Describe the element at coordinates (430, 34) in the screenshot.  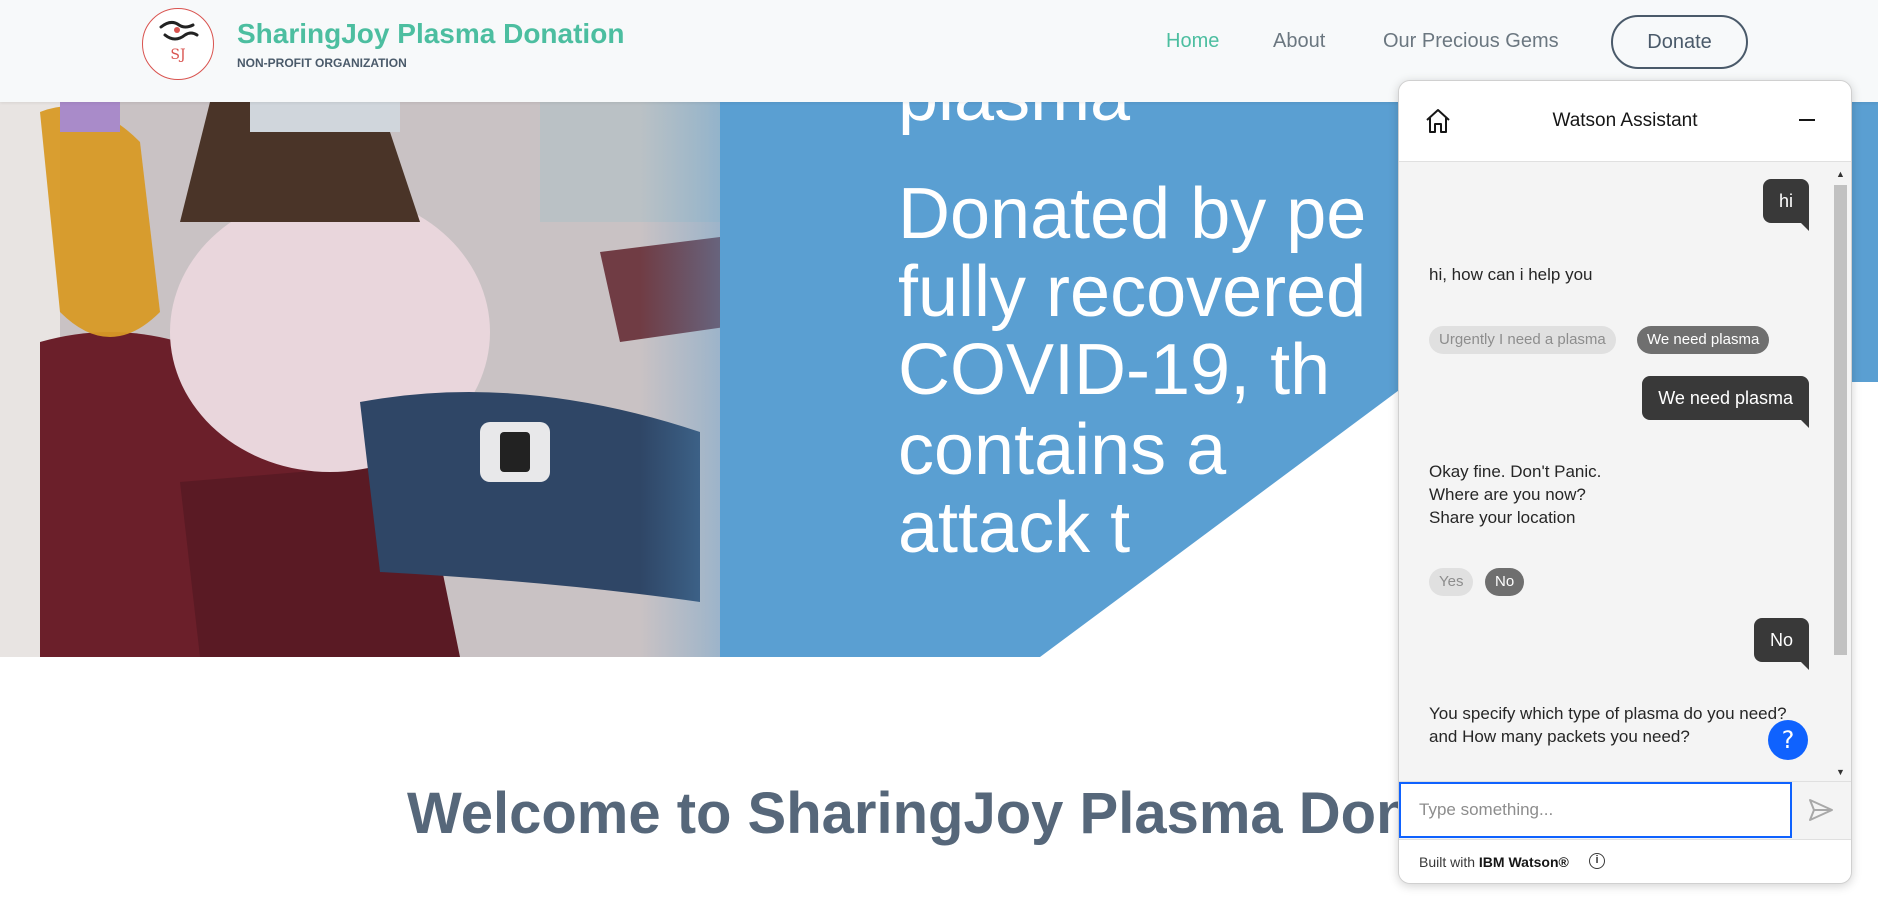
I see `brand-title: SharingJoy Plasma Donation` at that location.